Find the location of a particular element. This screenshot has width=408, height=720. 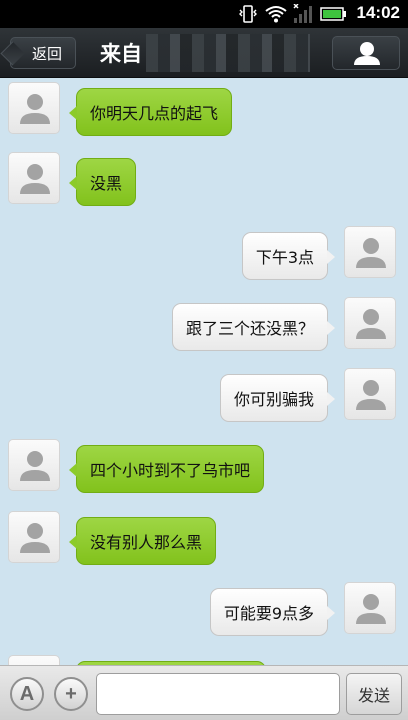

send-button: 发送 is located at coordinates (374, 694).